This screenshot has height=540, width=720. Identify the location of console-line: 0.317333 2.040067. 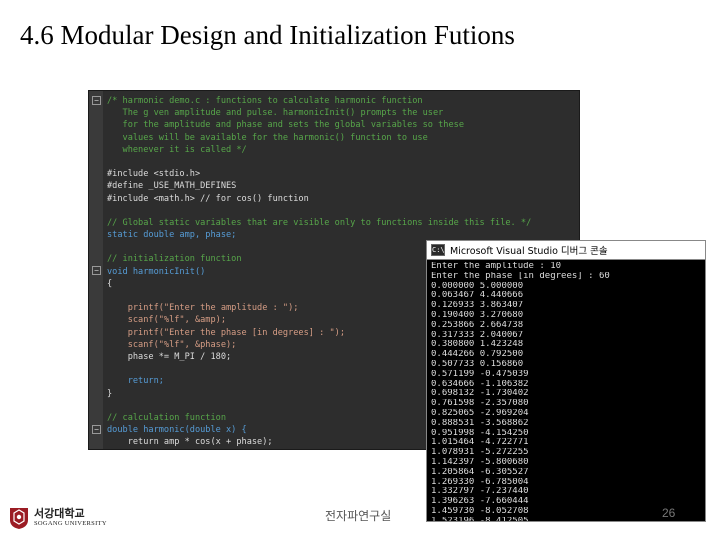
(477, 335).